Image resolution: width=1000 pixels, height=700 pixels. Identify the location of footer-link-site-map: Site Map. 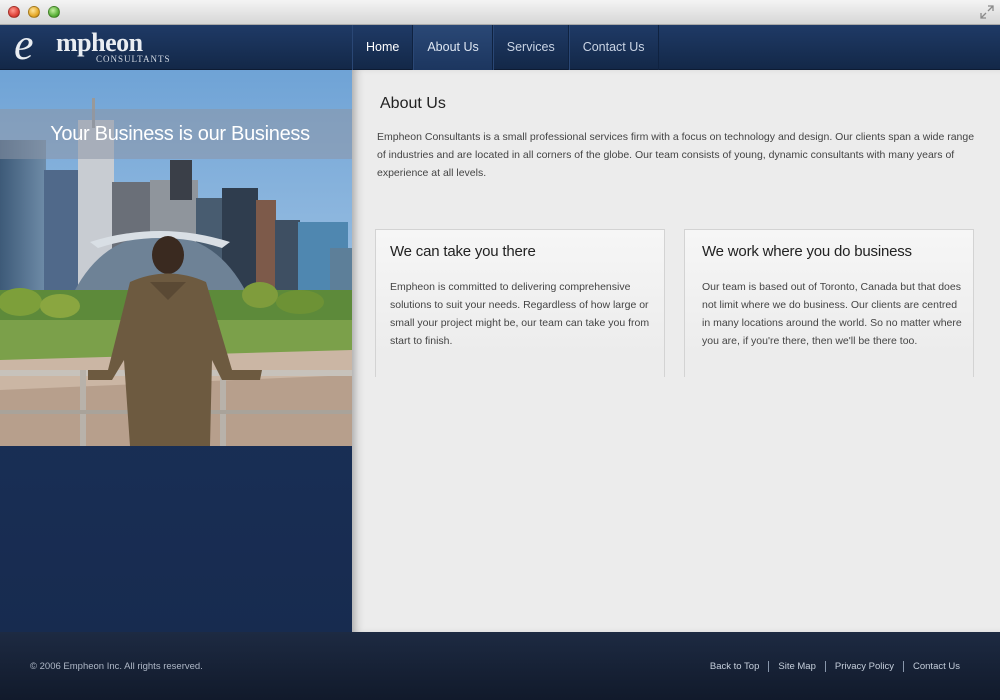
(796, 666).